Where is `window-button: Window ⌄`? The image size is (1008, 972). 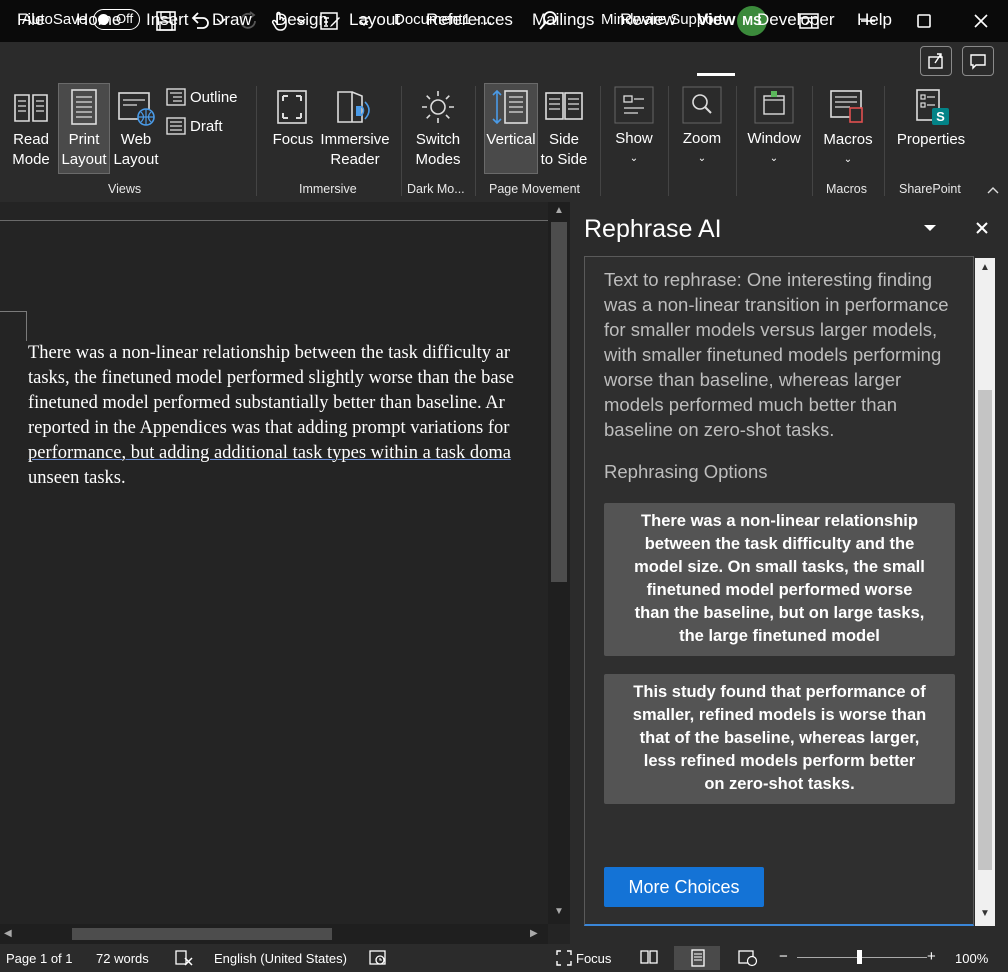
window-button: Window ⌄ is located at coordinates (774, 149).